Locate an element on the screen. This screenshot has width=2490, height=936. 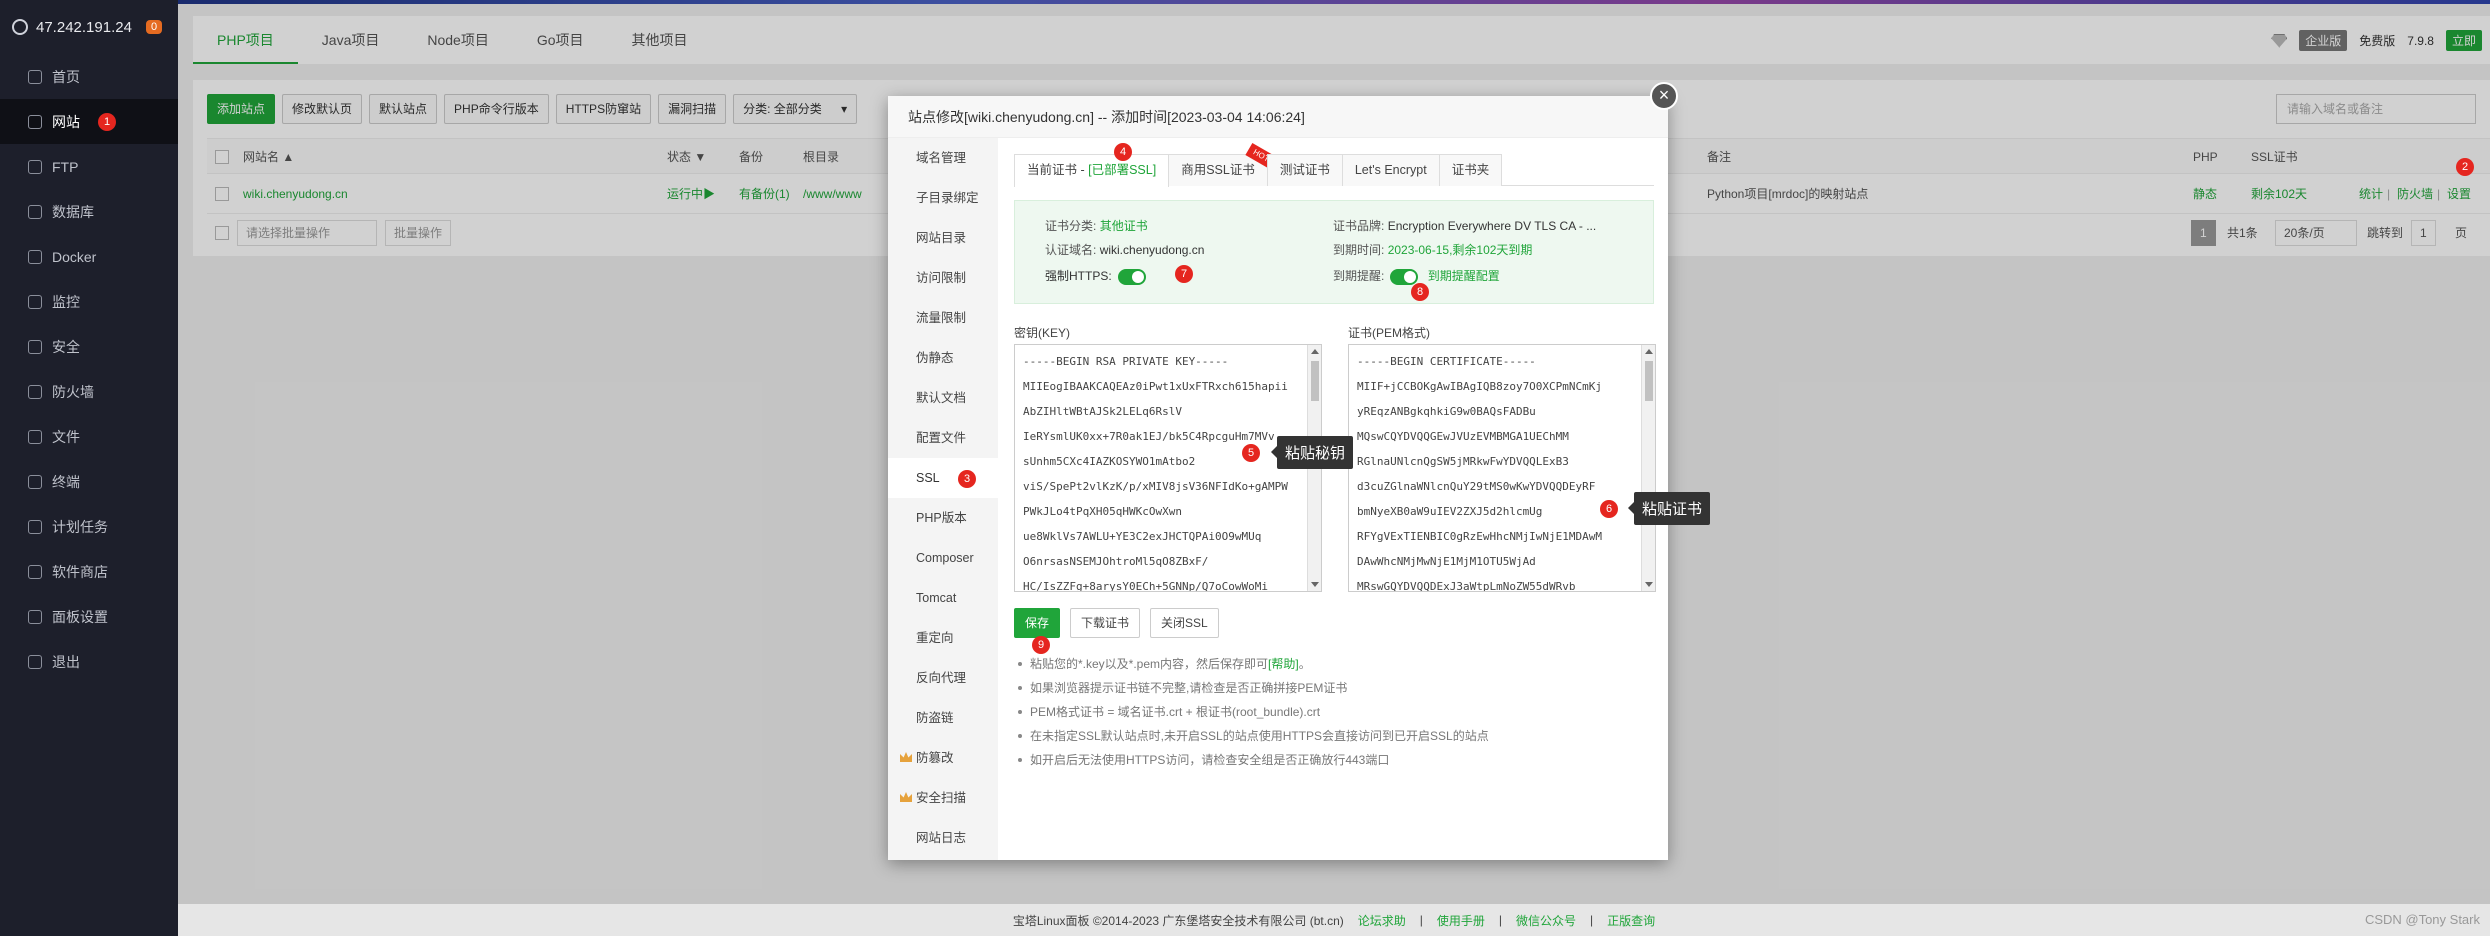
code-line: -----BEGIN RSA PRIVATE KEY----- is located at coordinates (1126, 361).